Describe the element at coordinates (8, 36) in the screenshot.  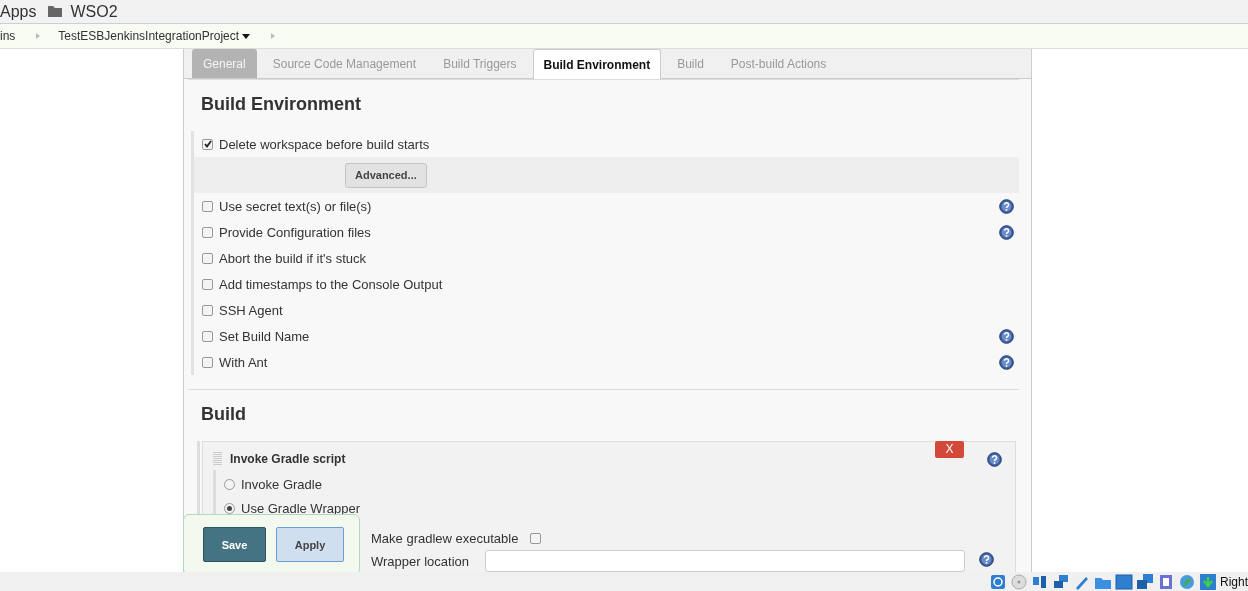
I see `breadcrumb-link: ins` at that location.